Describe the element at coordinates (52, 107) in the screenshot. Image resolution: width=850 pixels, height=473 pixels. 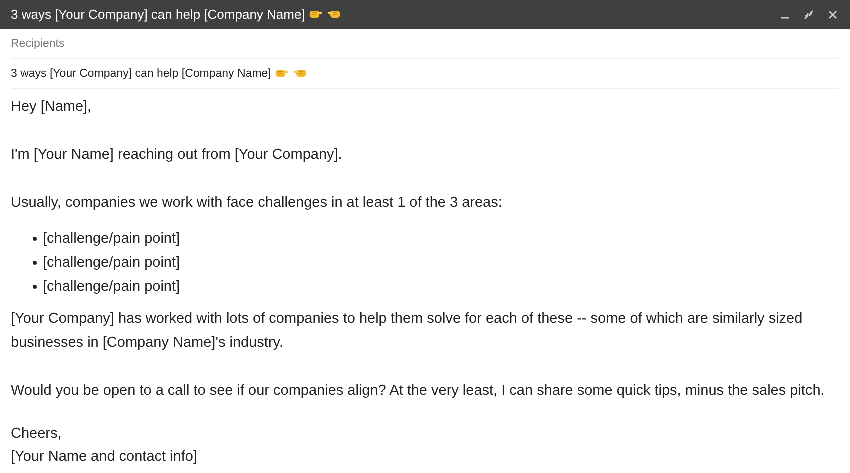
I see `body-paragraph: Hey [Name],` at that location.